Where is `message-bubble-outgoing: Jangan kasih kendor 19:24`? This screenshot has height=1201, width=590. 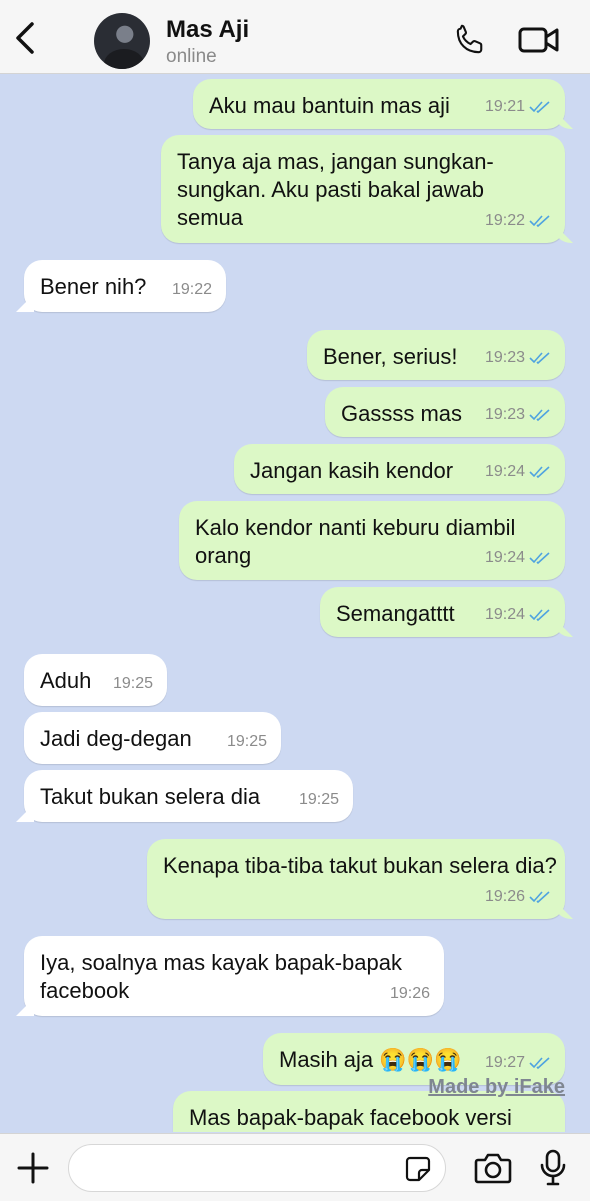 message-bubble-outgoing: Jangan kasih kendor 19:24 is located at coordinates (399, 469).